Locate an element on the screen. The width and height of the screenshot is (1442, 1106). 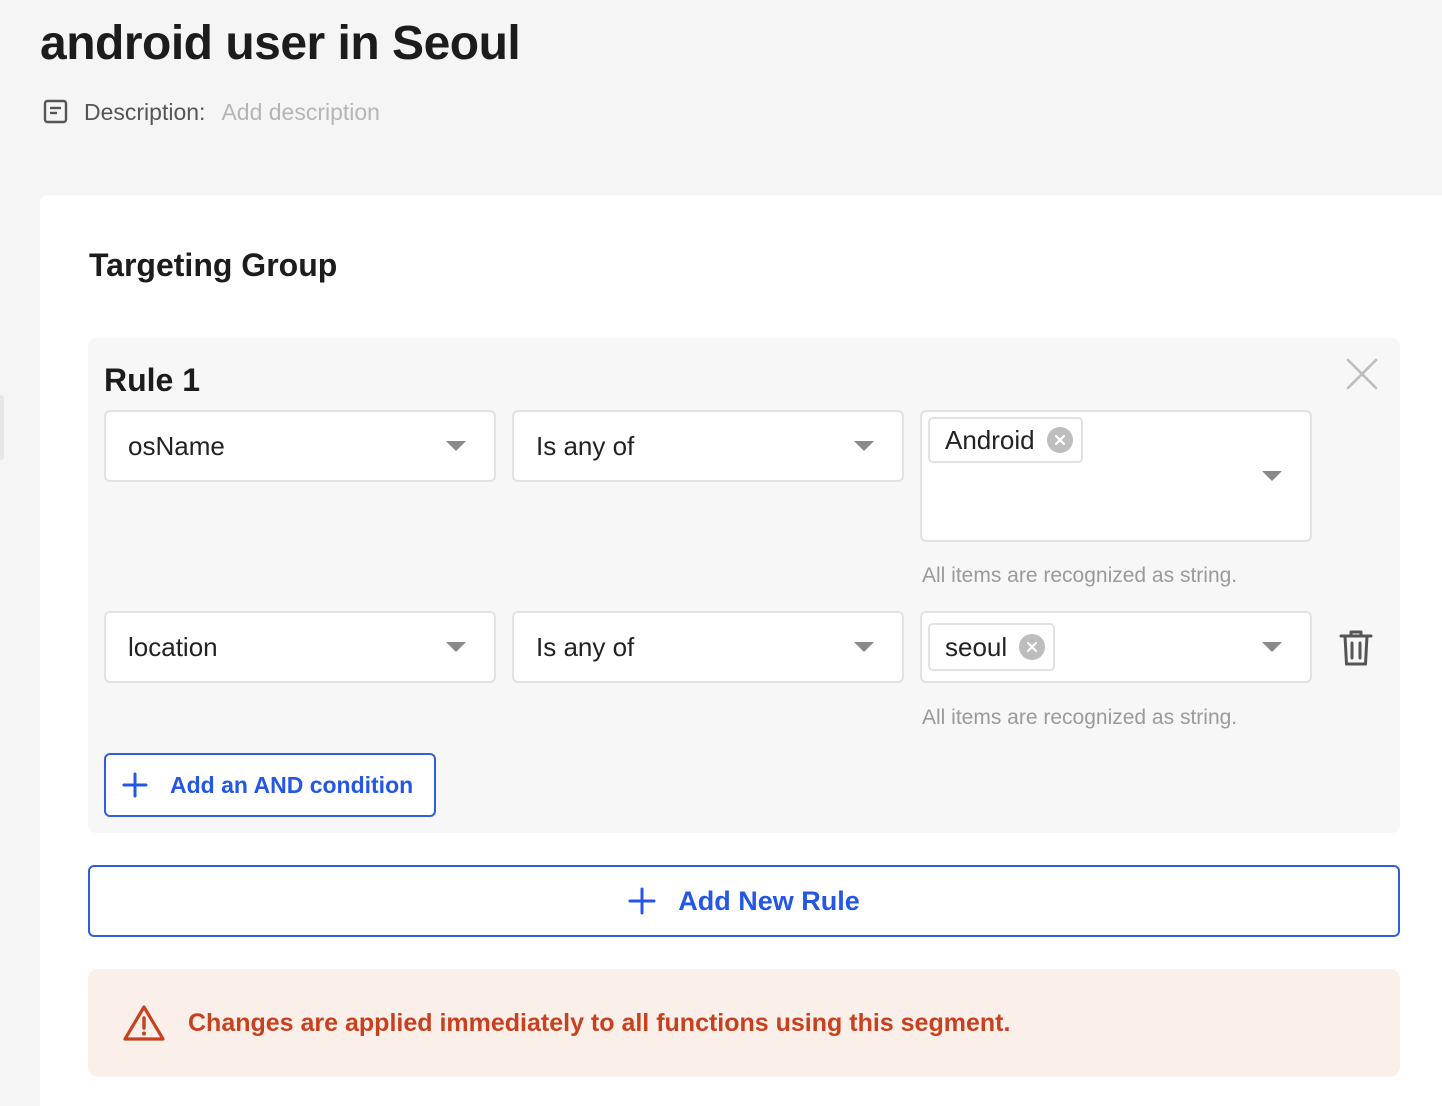
description-label: Description: is located at coordinates (145, 111).